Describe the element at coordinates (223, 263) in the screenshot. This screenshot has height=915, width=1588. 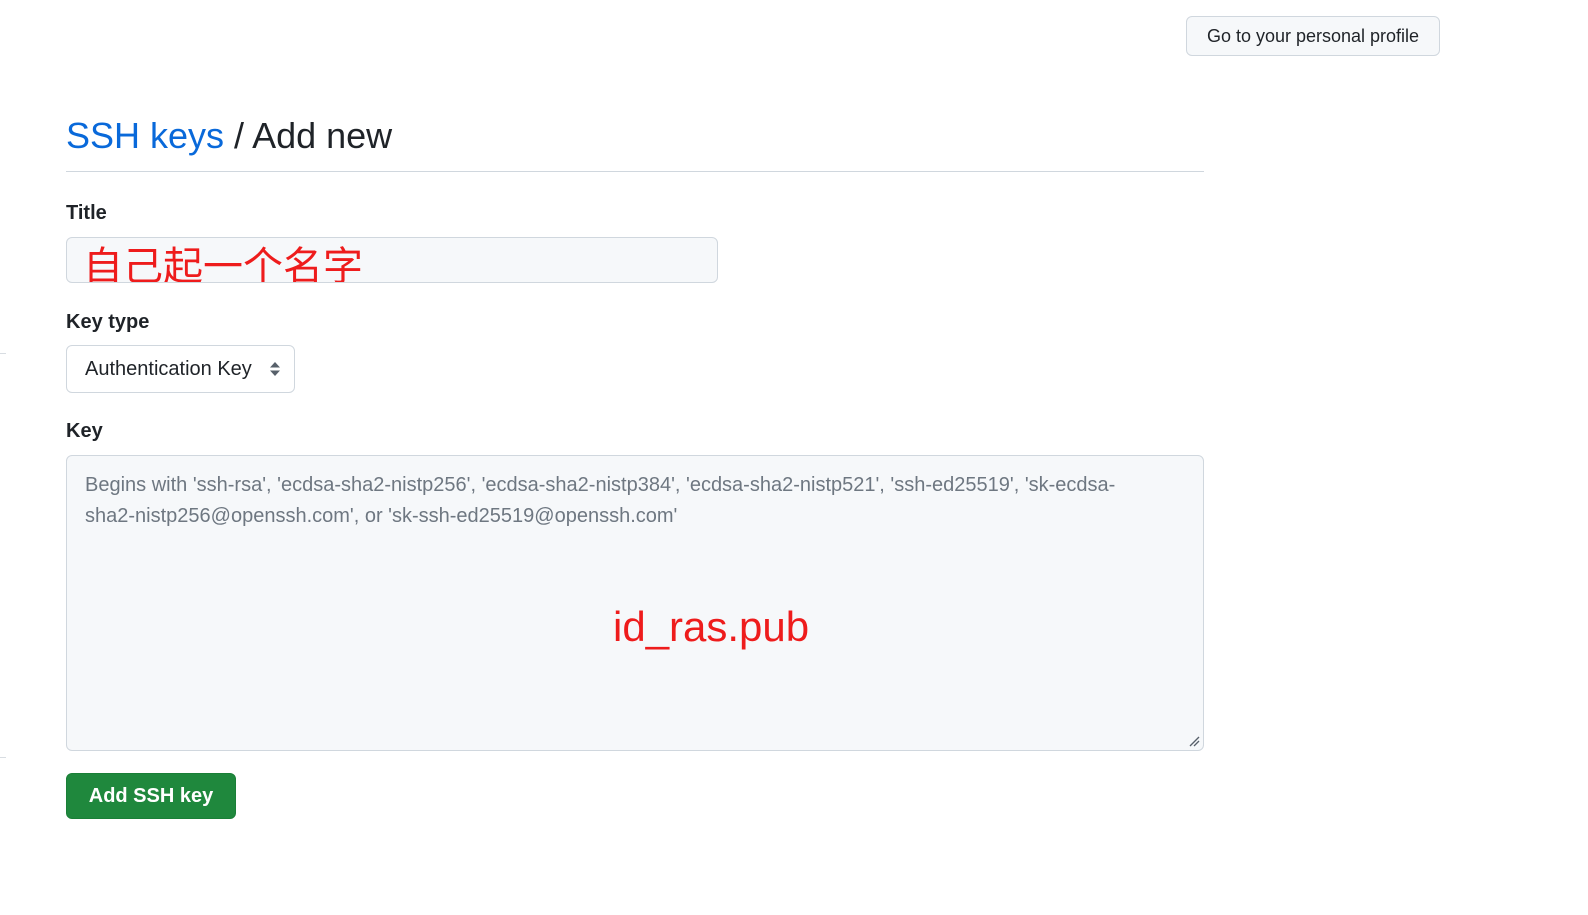
I see `title-annotation: 自己起一个名字` at that location.